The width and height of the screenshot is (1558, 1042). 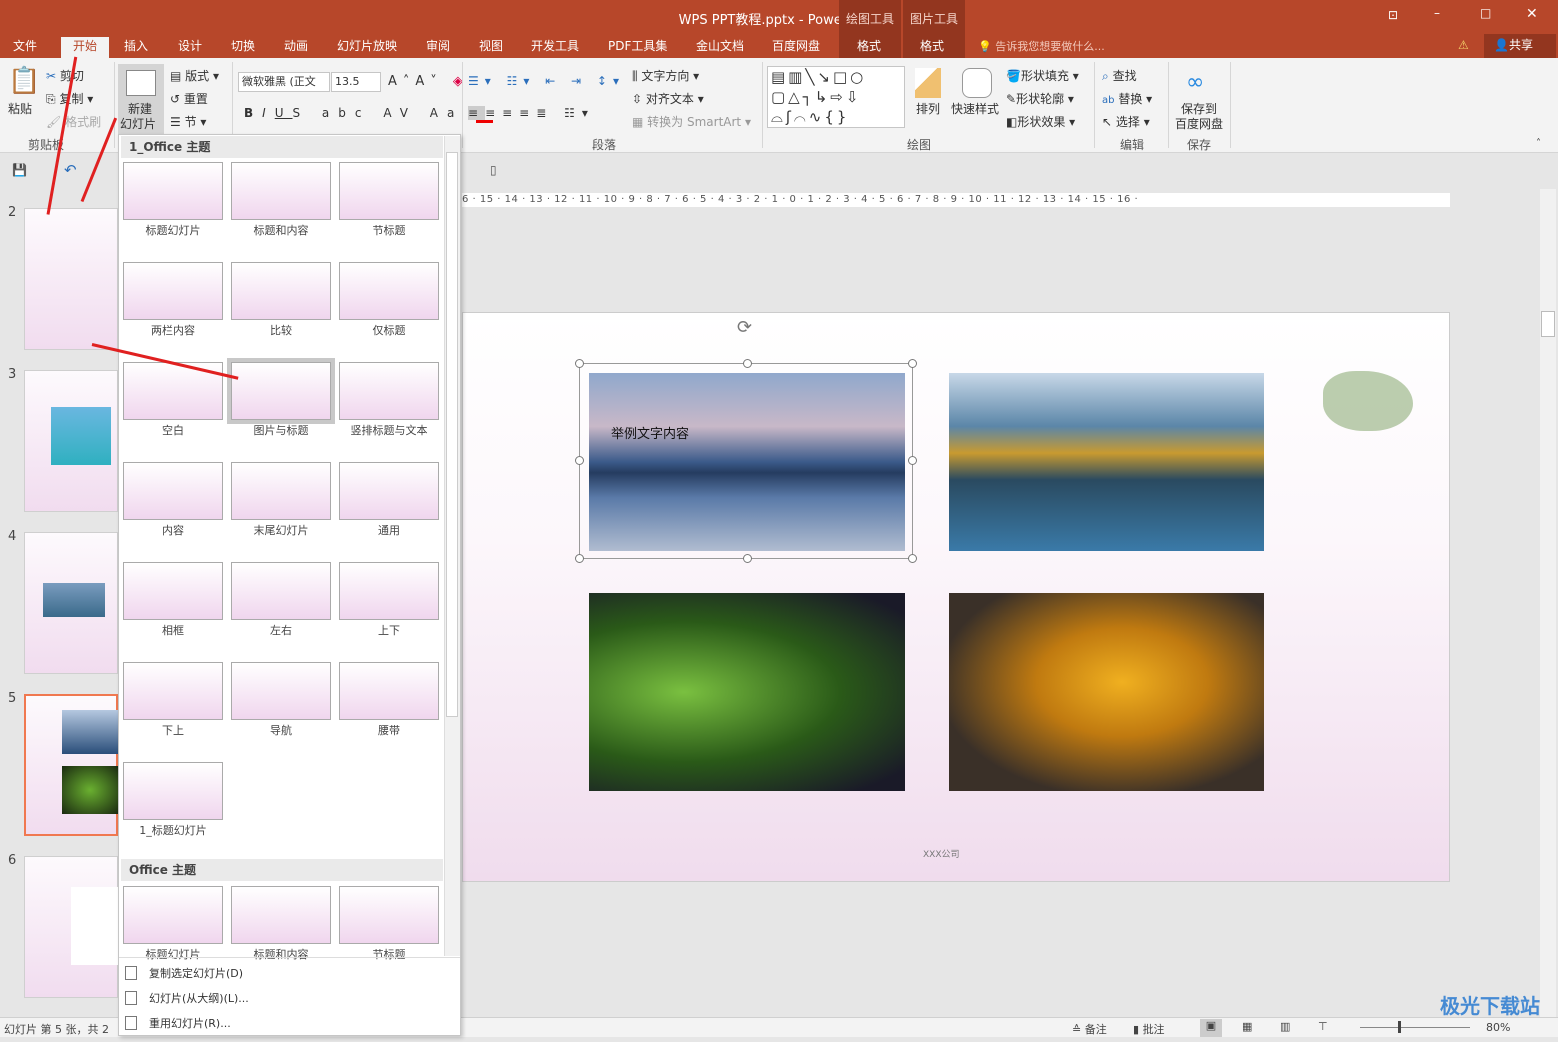 I want to click on notes-button: ≙ 备注, so click(x=1089, y=1029).